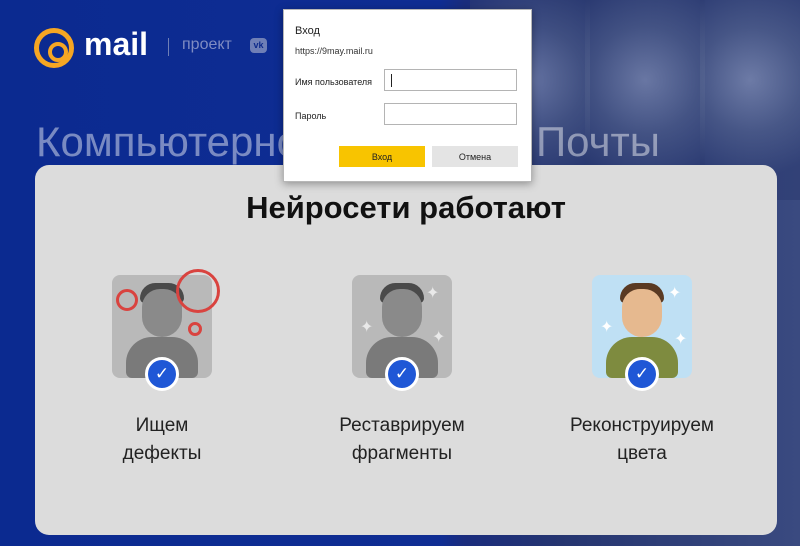 Image resolution: width=800 pixels, height=546 pixels. I want to click on cancel-button: Отмена, so click(475, 156).